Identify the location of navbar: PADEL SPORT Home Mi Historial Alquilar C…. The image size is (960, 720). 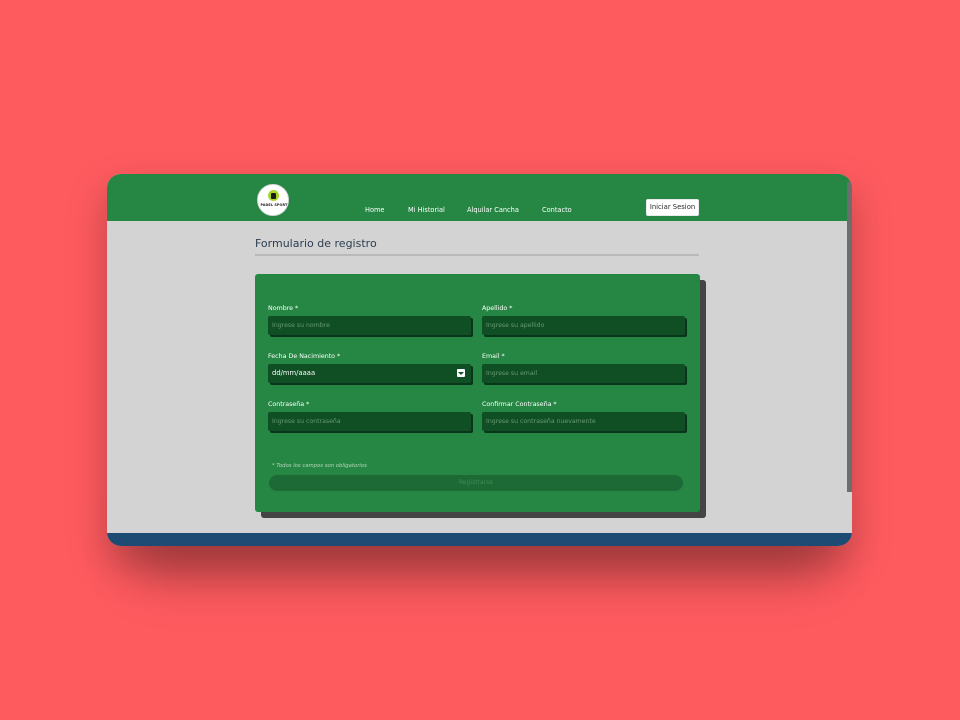
(479, 197).